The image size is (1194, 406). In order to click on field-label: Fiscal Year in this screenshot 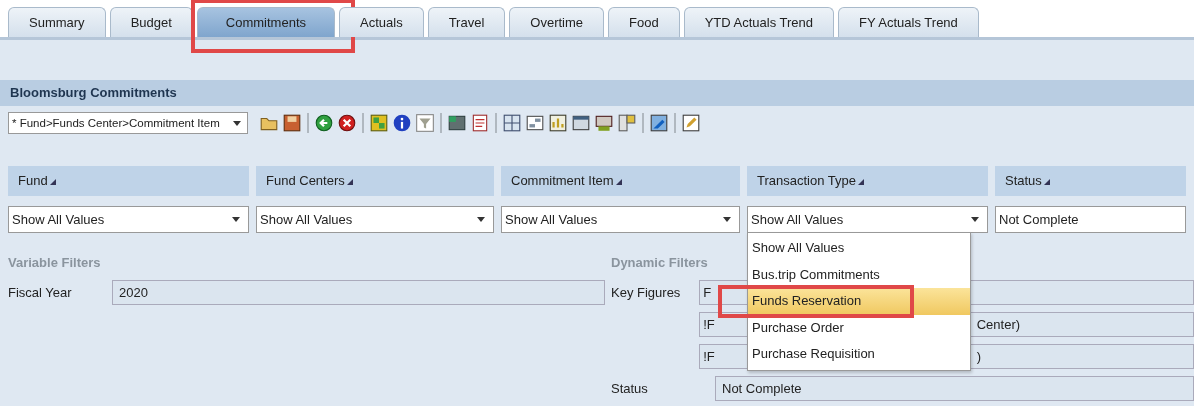, I will do `click(40, 292)`.